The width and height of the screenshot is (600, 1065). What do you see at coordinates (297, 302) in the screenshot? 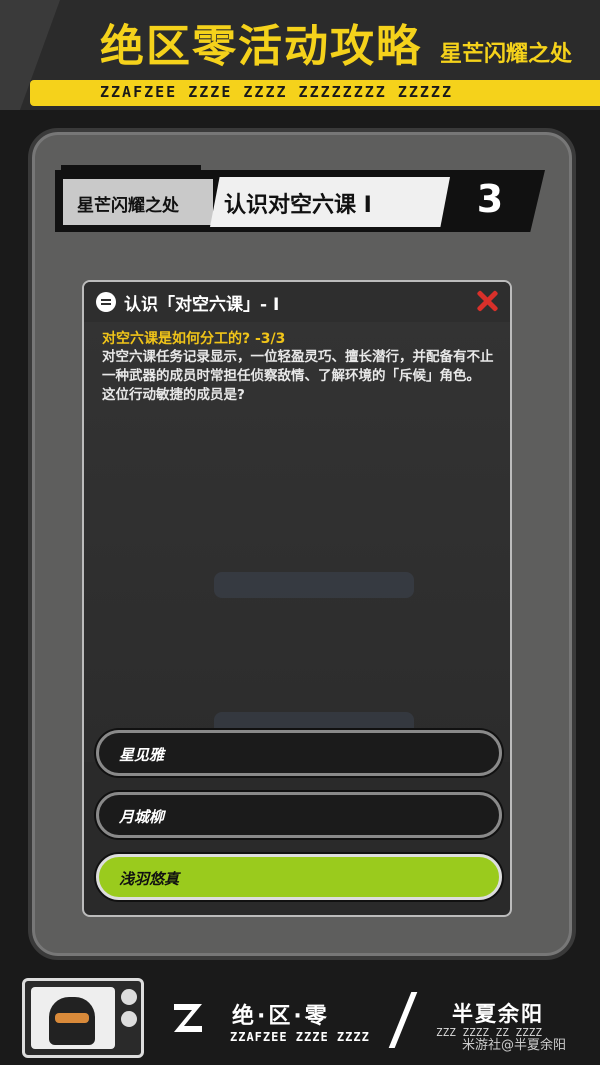
I see `dialog-title-row: 认识「对空六课」- I` at bounding box center [297, 302].